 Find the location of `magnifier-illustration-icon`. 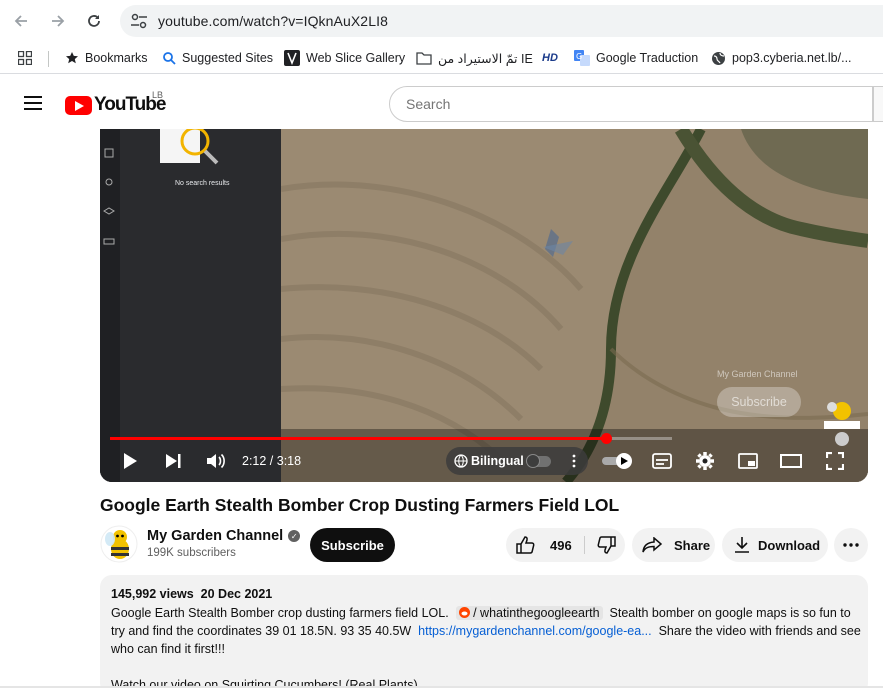

magnifier-illustration-icon is located at coordinates (189, 147).